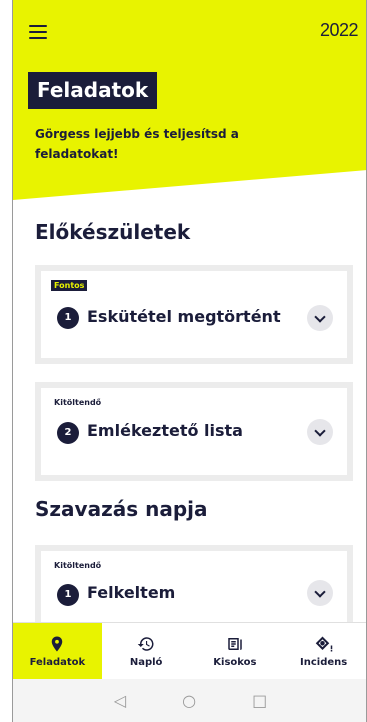  What do you see at coordinates (121, 509) in the screenshot?
I see `section-title-voting-day: Szavazás napja` at bounding box center [121, 509].